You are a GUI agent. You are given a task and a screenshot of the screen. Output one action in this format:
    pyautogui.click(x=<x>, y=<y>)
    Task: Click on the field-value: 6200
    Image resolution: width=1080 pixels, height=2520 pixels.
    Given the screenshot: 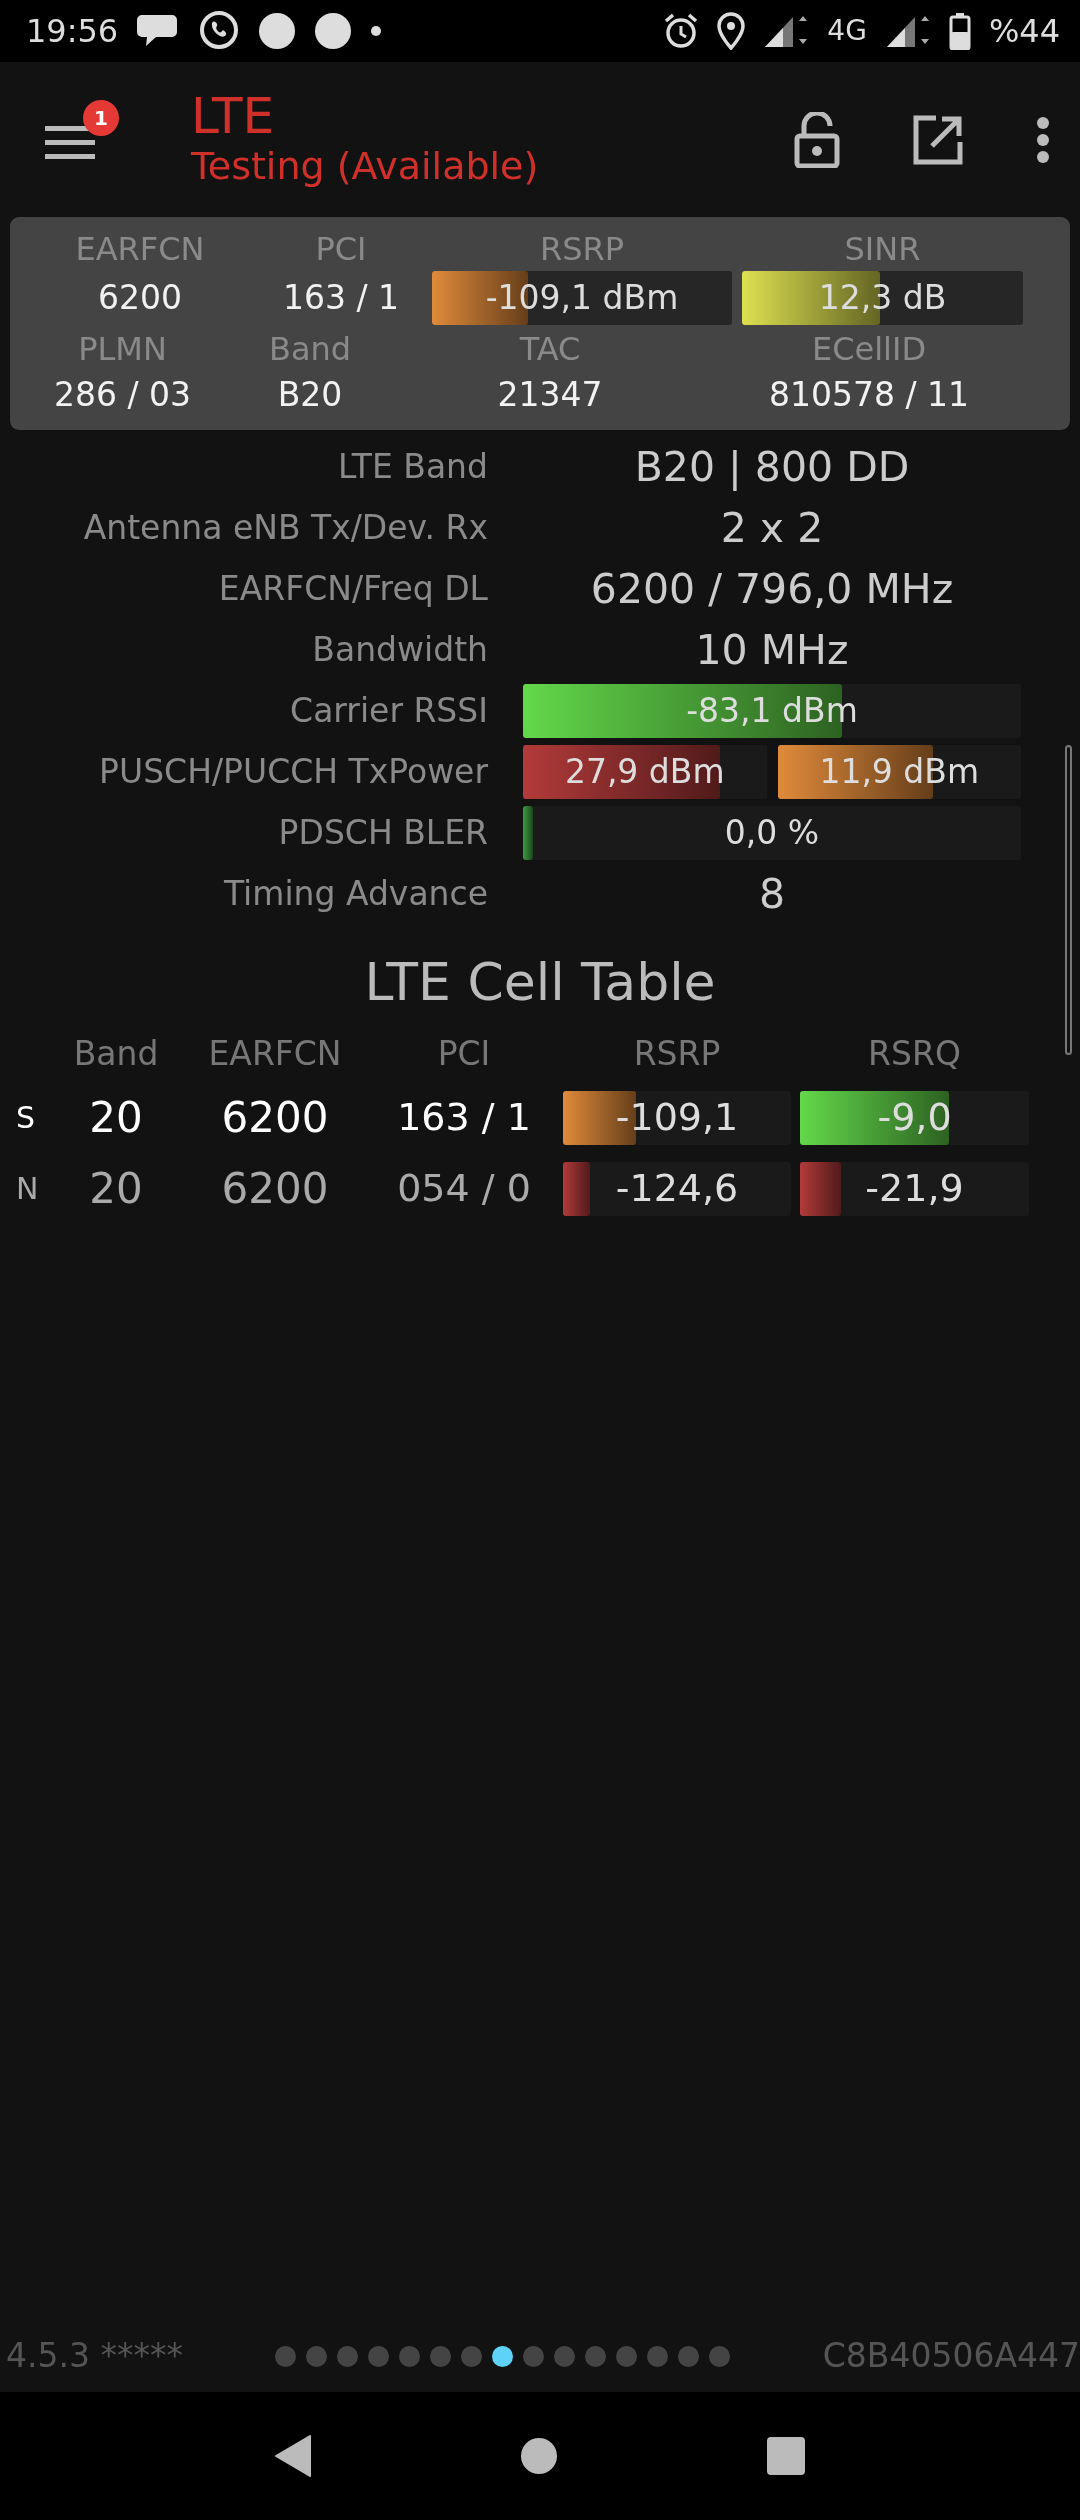 What is the action you would take?
    pyautogui.click(x=140, y=297)
    